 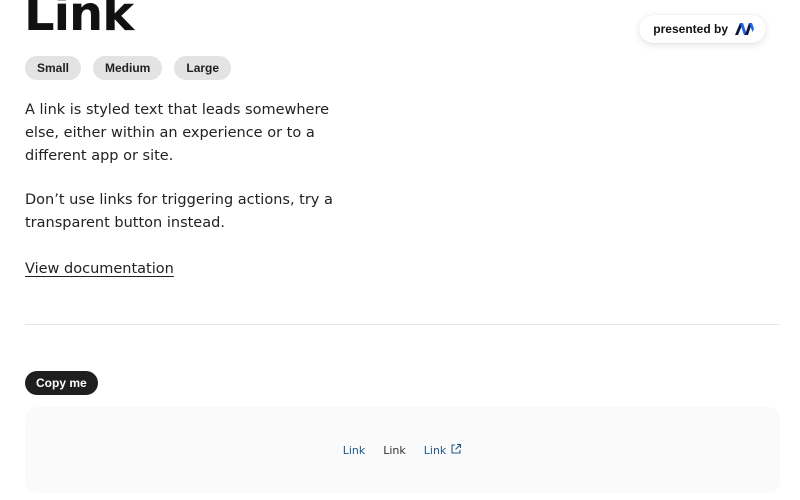 What do you see at coordinates (203, 68) in the screenshot?
I see `size-large-button: Large` at bounding box center [203, 68].